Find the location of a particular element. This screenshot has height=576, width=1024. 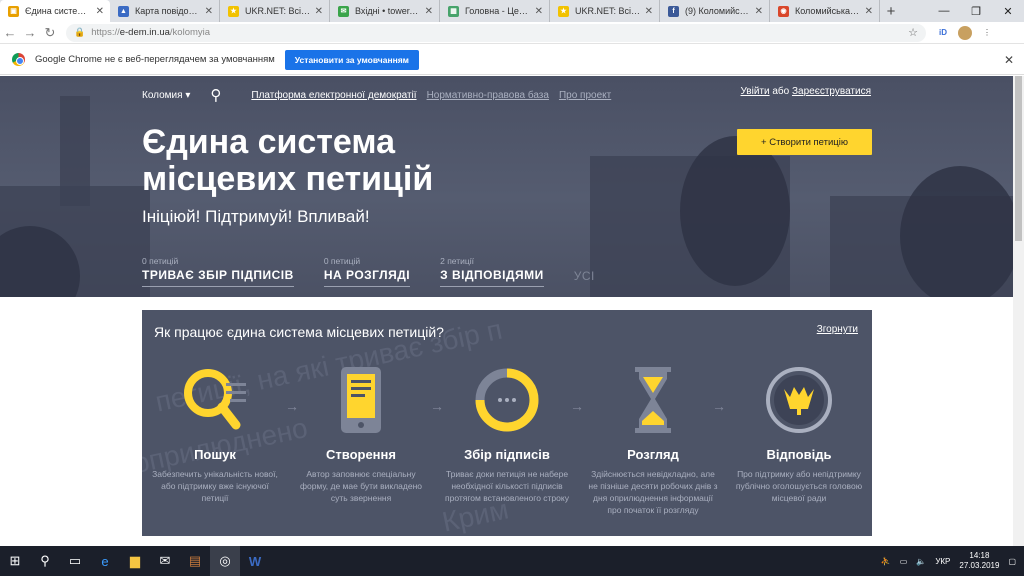

reload-icon: ↻ is located at coordinates (50, 33).